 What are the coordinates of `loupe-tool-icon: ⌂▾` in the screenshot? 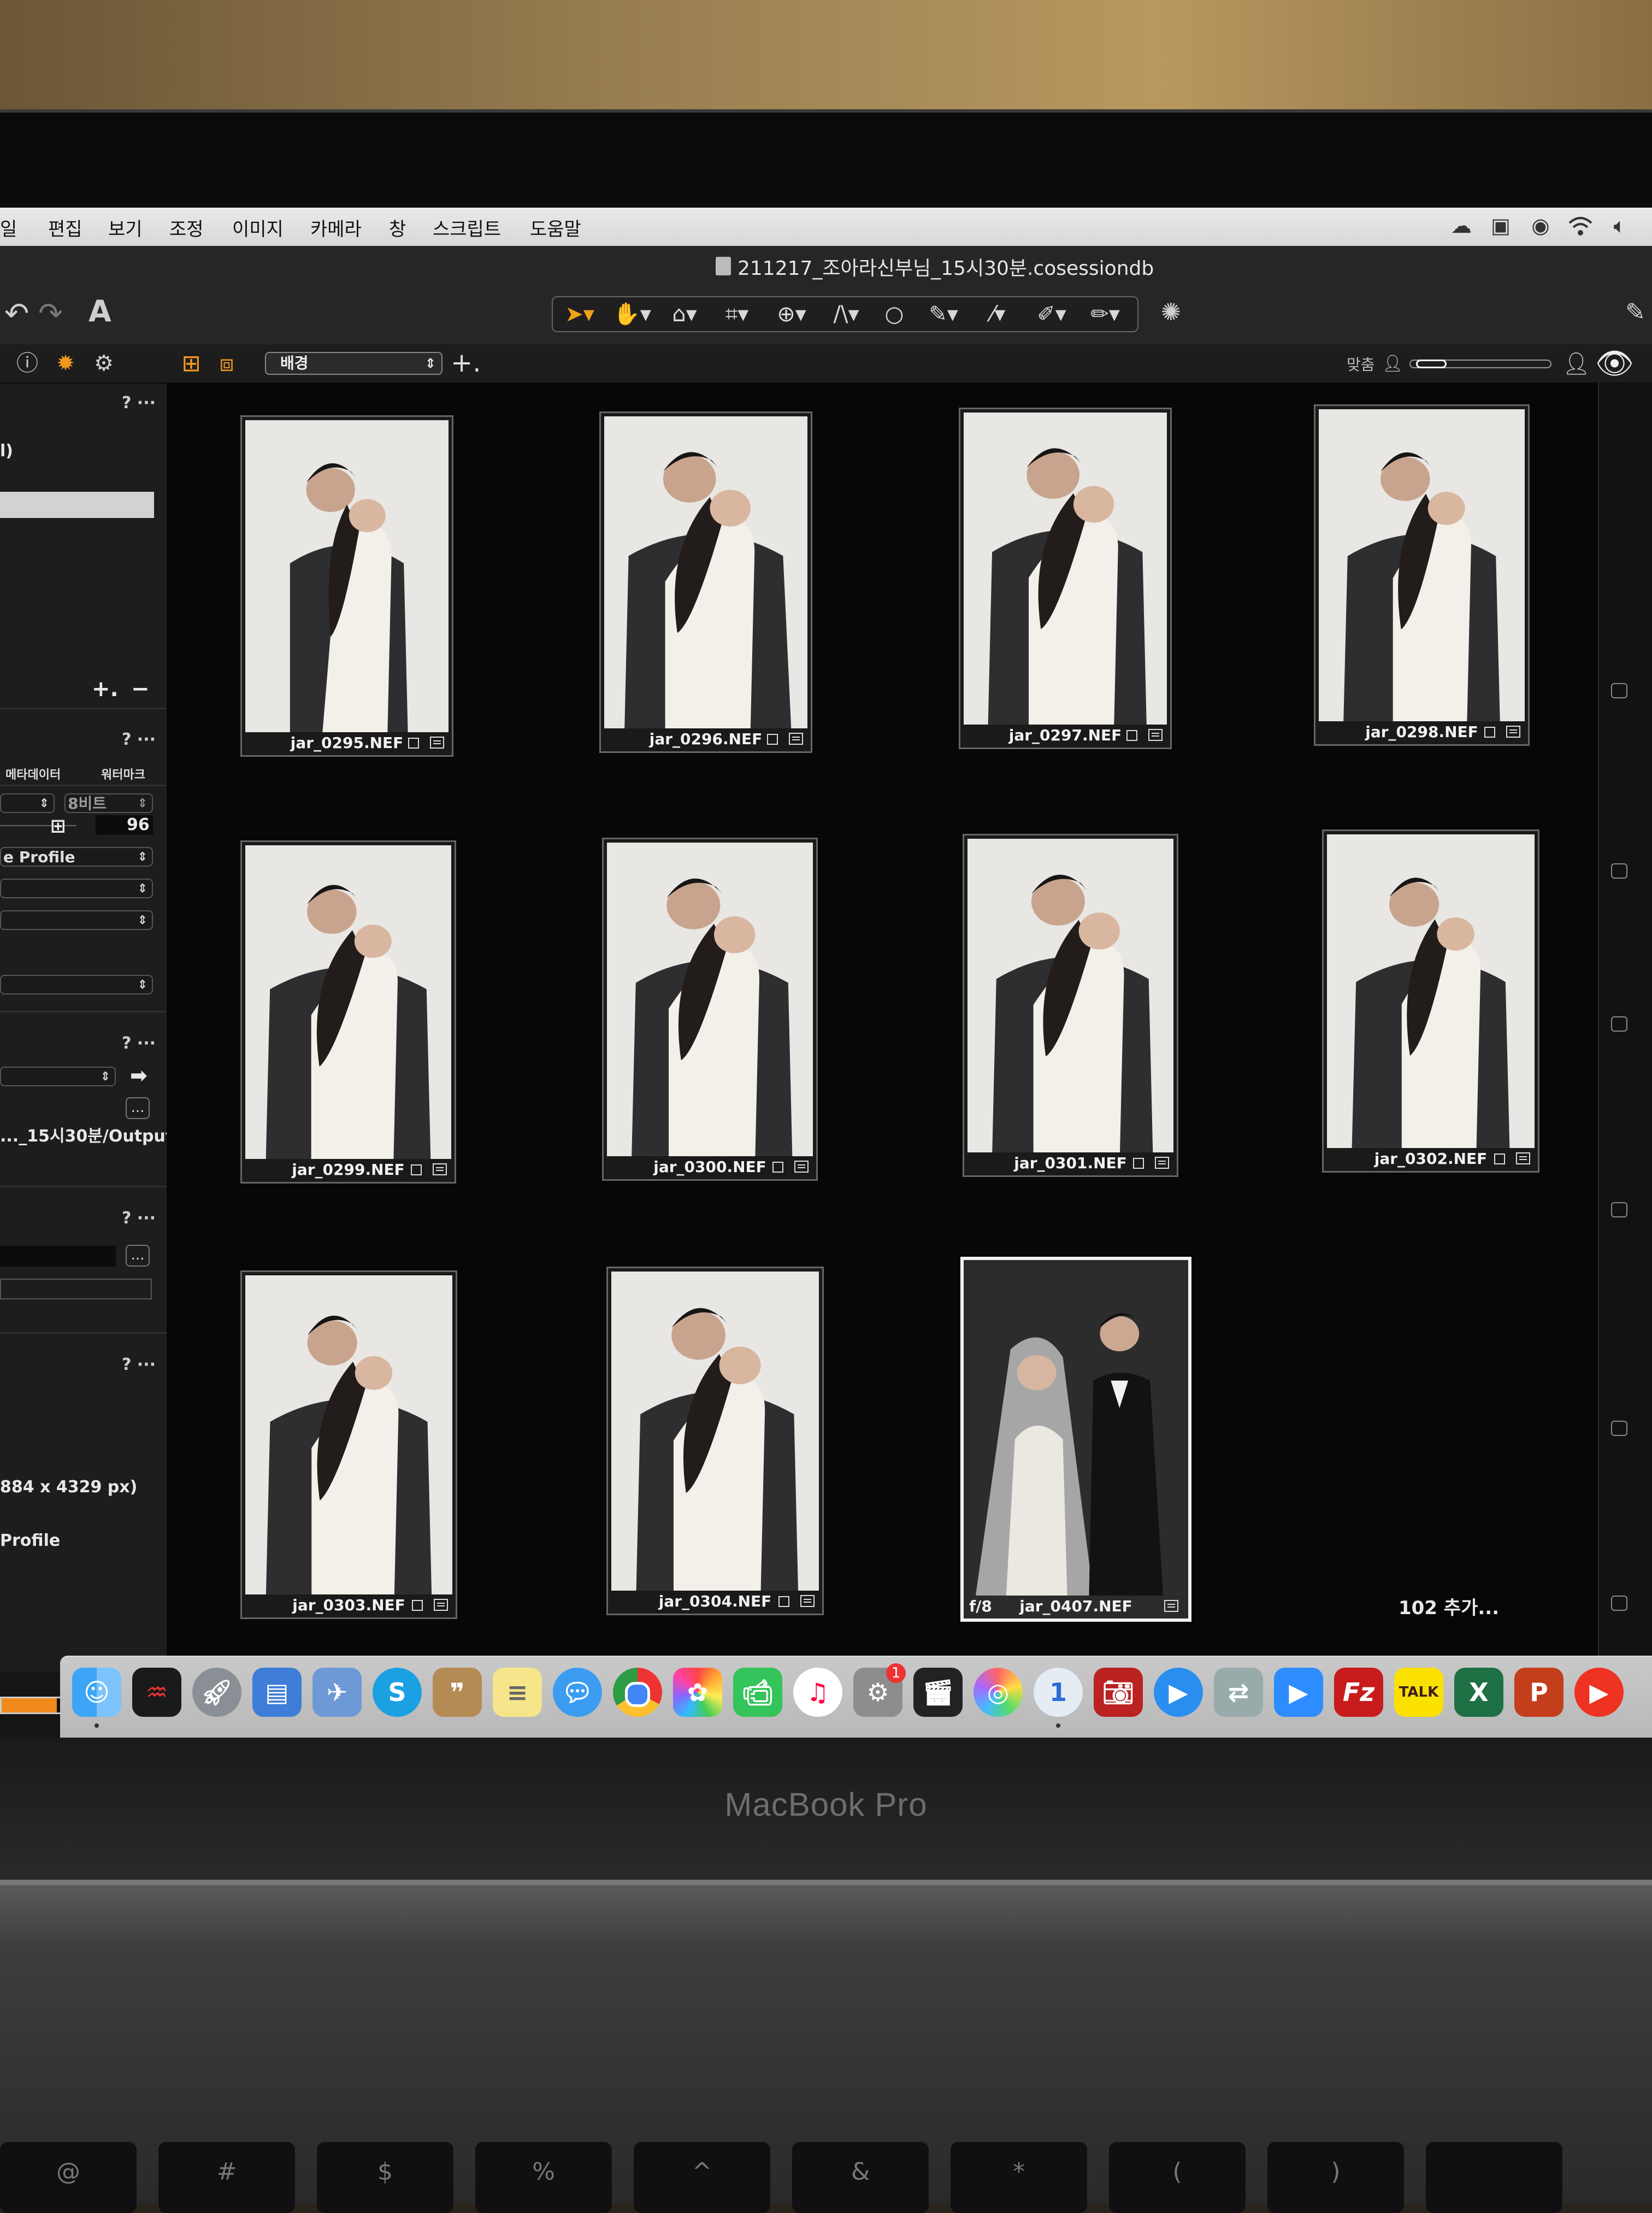 It's located at (684, 314).